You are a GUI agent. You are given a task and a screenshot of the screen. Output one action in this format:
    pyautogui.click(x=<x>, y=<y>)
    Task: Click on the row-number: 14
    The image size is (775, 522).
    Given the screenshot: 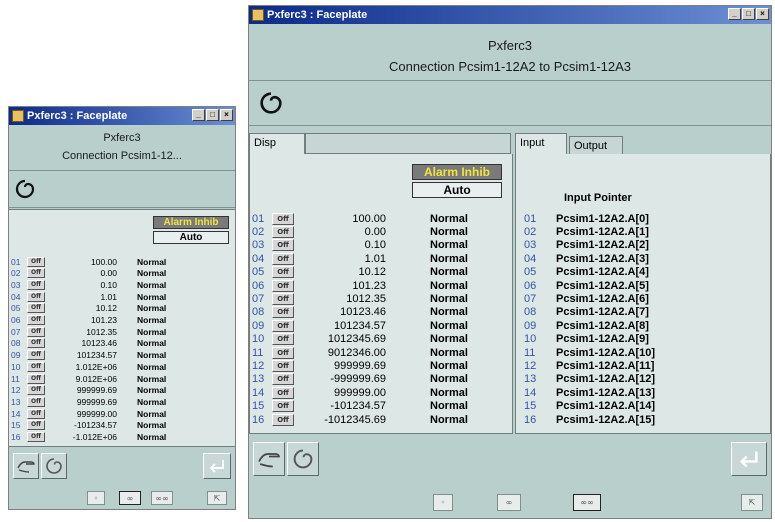 What is the action you would take?
    pyautogui.click(x=530, y=392)
    